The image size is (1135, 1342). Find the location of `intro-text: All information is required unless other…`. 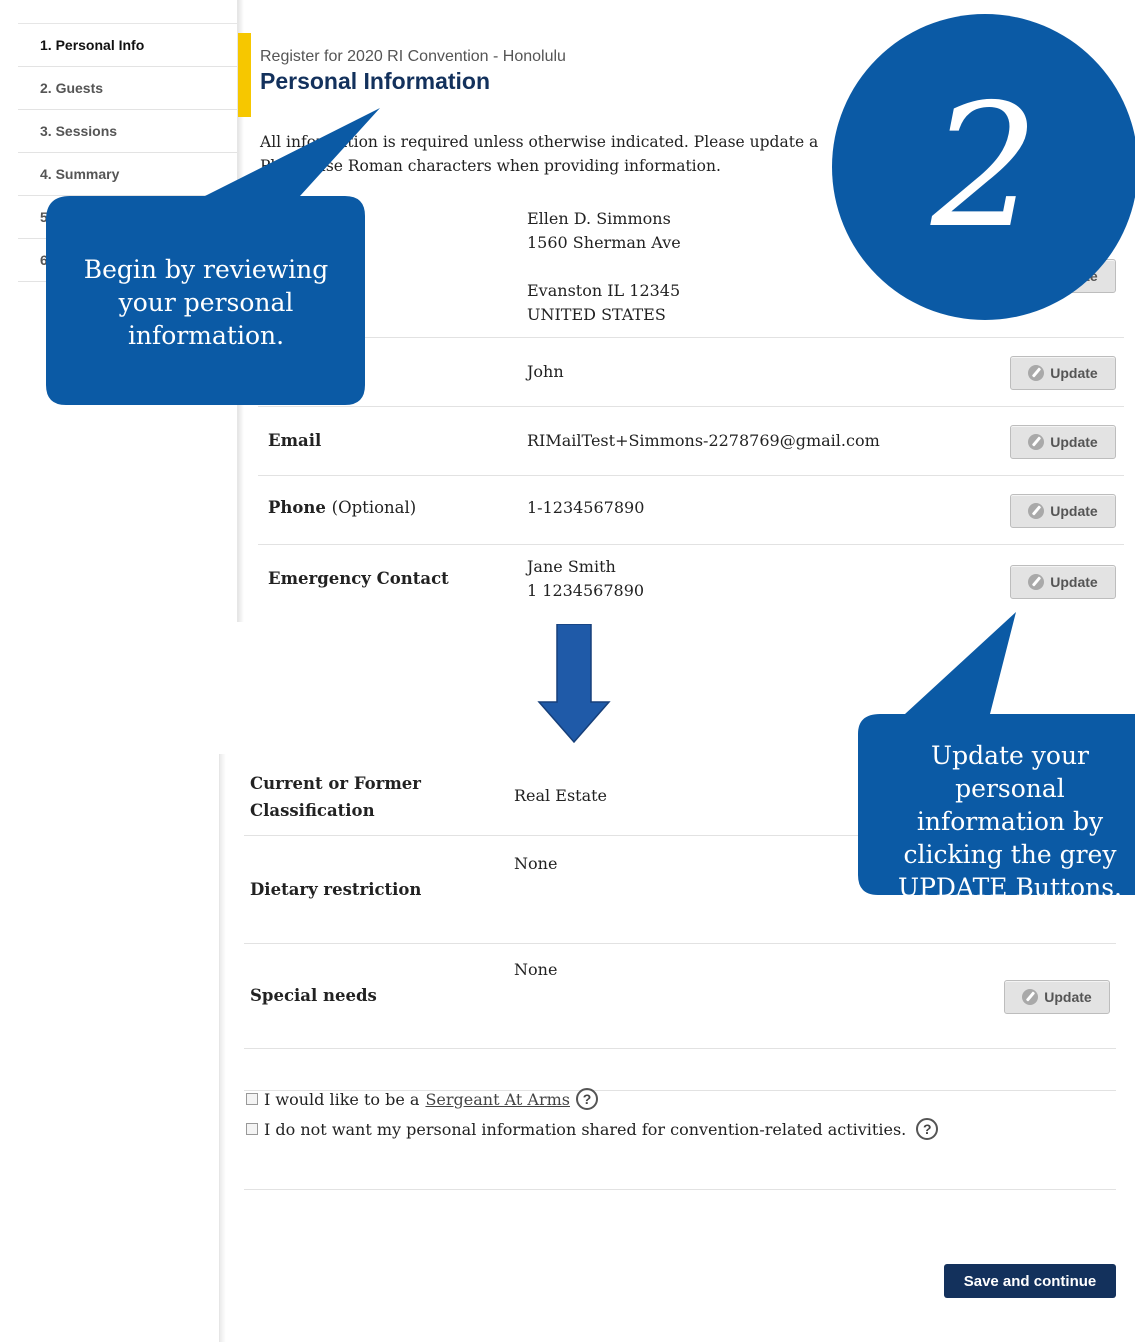

intro-text: All information is required unless other… is located at coordinates (540, 154).